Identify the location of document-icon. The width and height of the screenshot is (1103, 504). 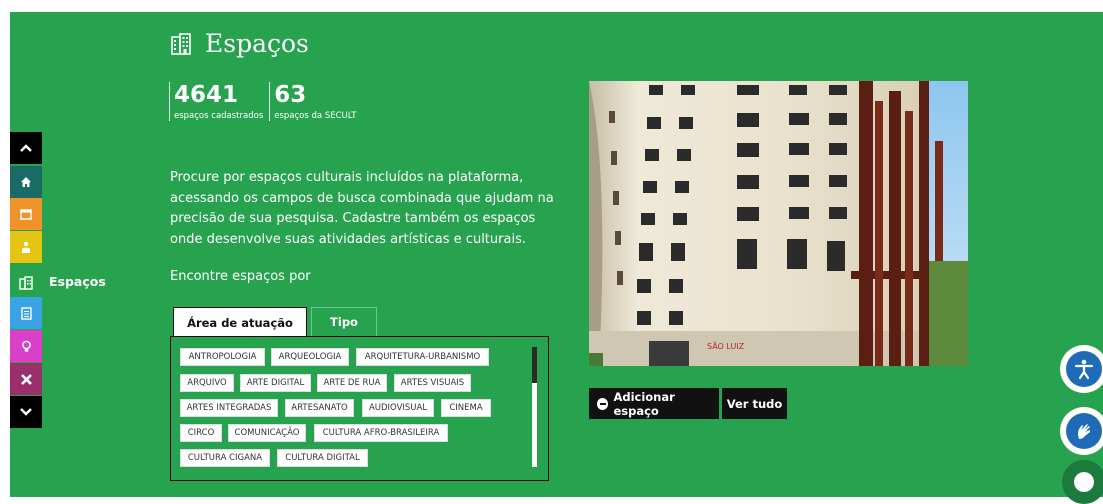
(26, 313).